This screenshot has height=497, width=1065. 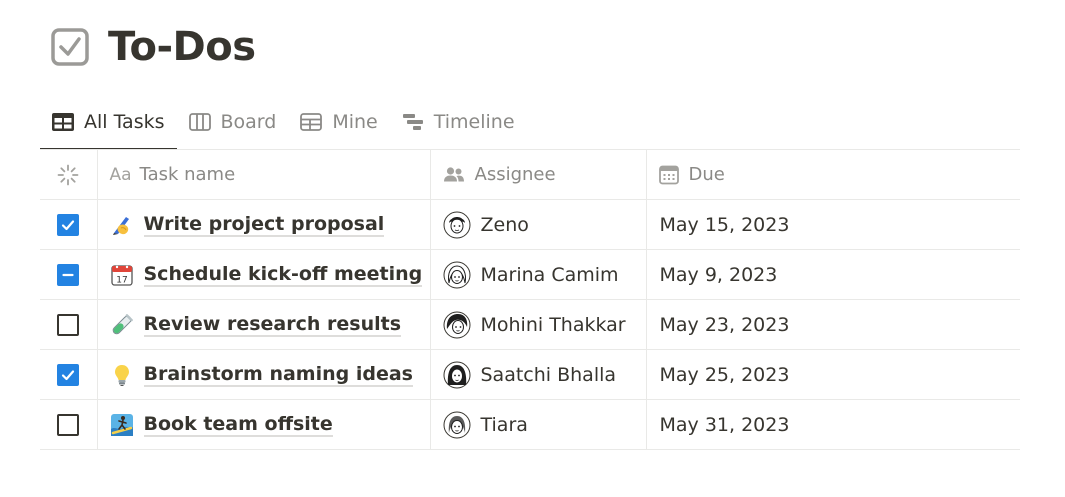 I want to click on assignee-name: Zeno, so click(x=504, y=224).